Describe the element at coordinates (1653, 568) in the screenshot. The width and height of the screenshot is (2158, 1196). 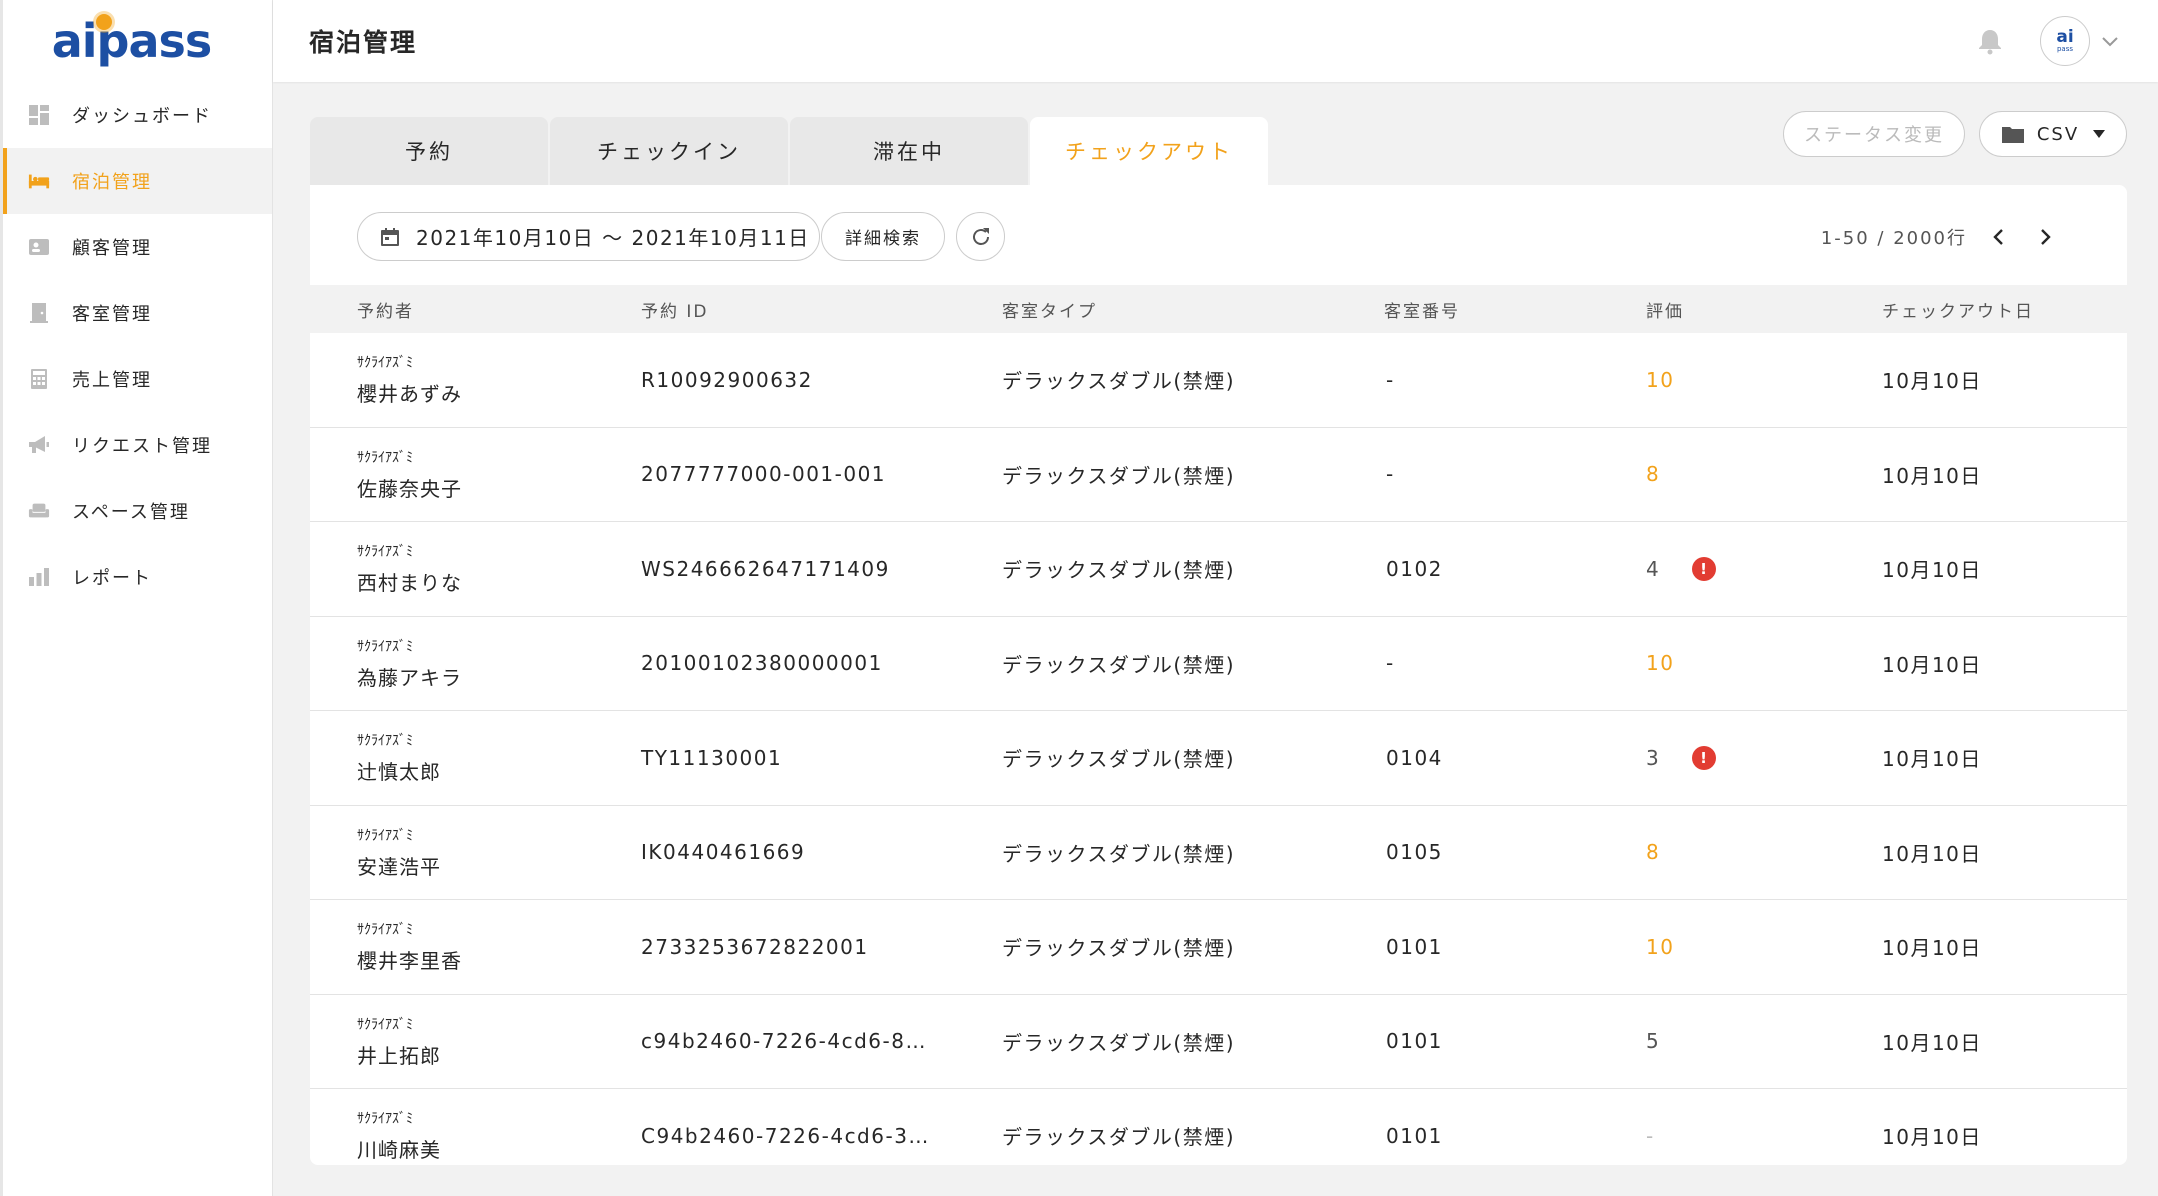
I see `rating-value: 4` at that location.